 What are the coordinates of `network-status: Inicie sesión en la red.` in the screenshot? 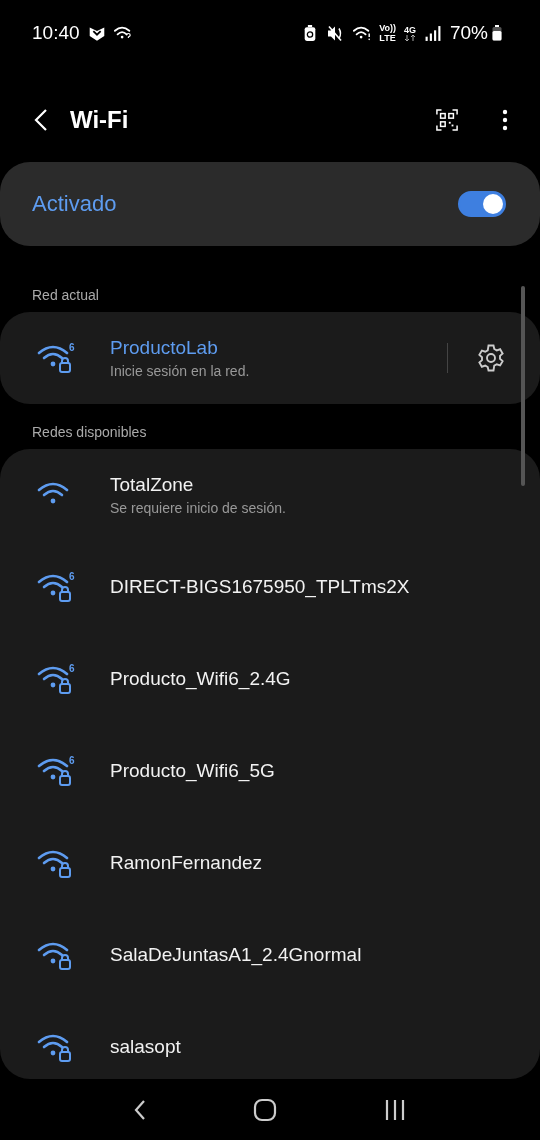 It's located at (180, 371).